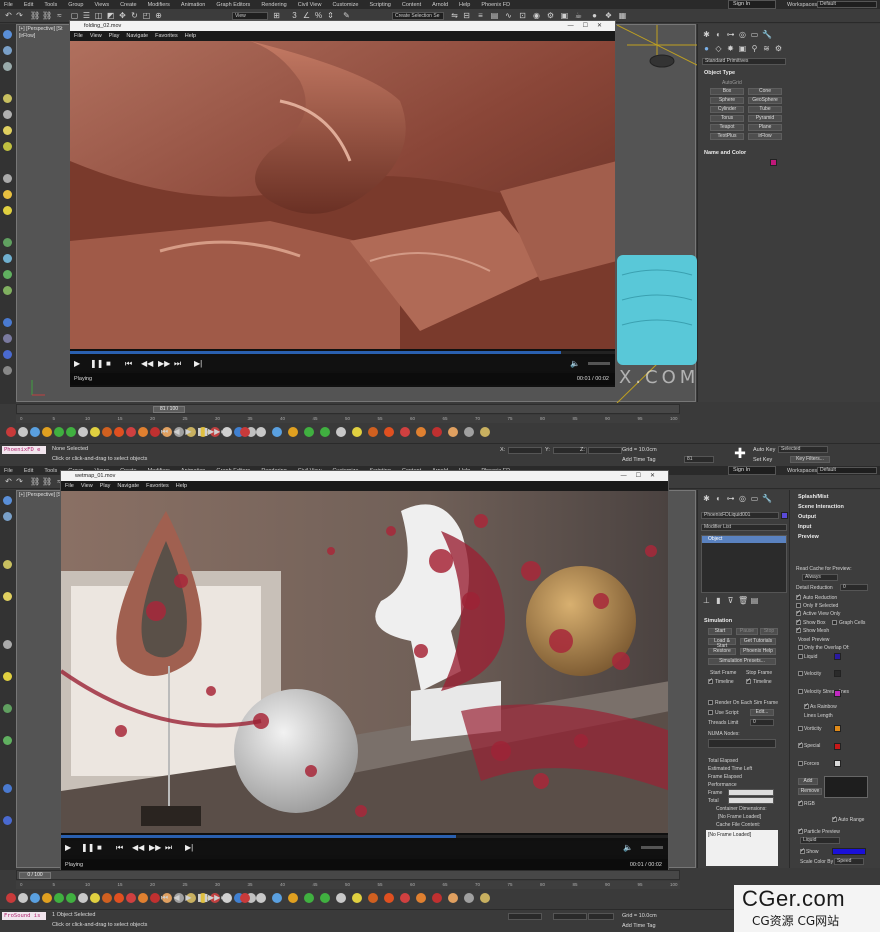 This screenshot has width=880, height=932. I want to click on remove-button: Remove, so click(810, 791).